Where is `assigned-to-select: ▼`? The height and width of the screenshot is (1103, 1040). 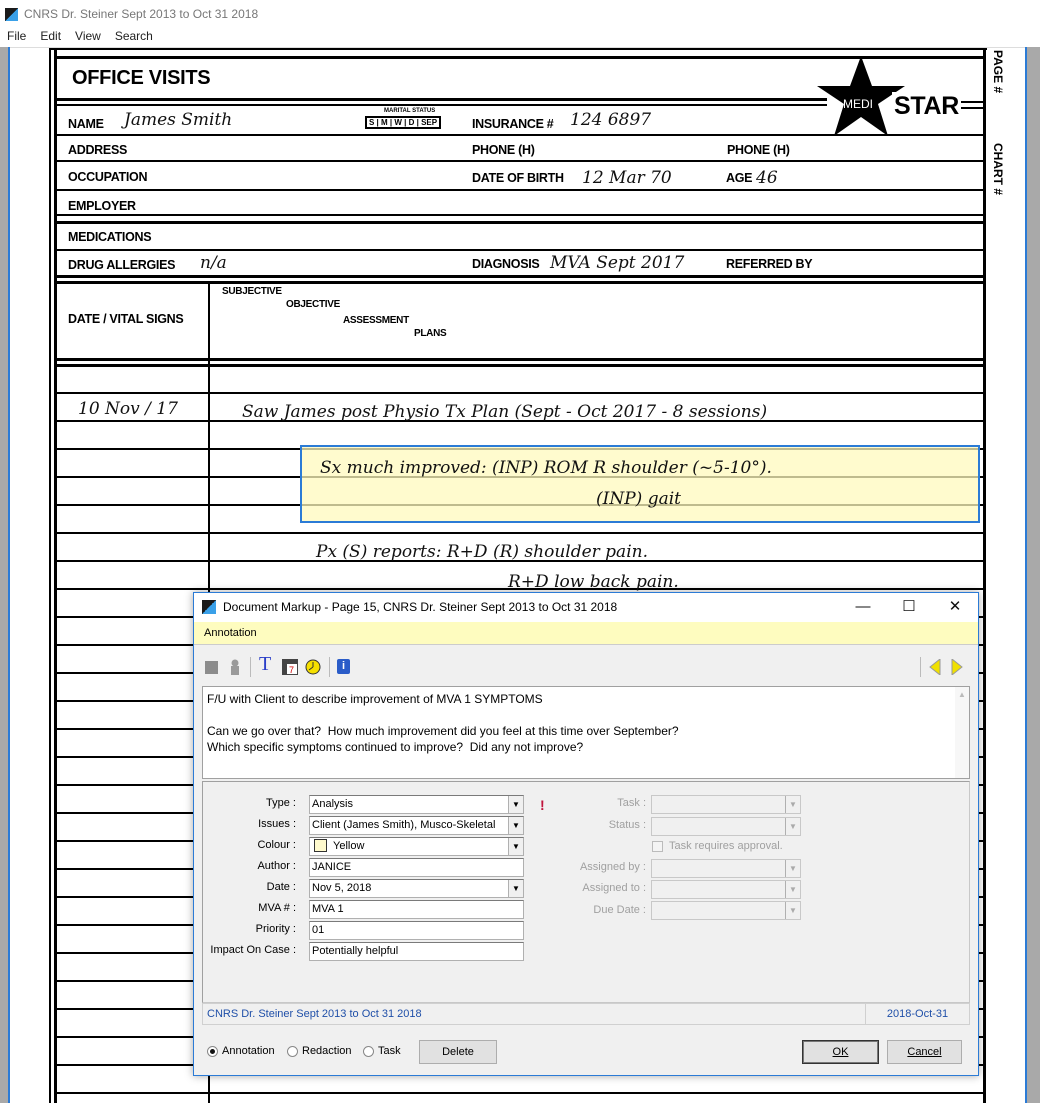
assigned-to-select: ▼ is located at coordinates (726, 889).